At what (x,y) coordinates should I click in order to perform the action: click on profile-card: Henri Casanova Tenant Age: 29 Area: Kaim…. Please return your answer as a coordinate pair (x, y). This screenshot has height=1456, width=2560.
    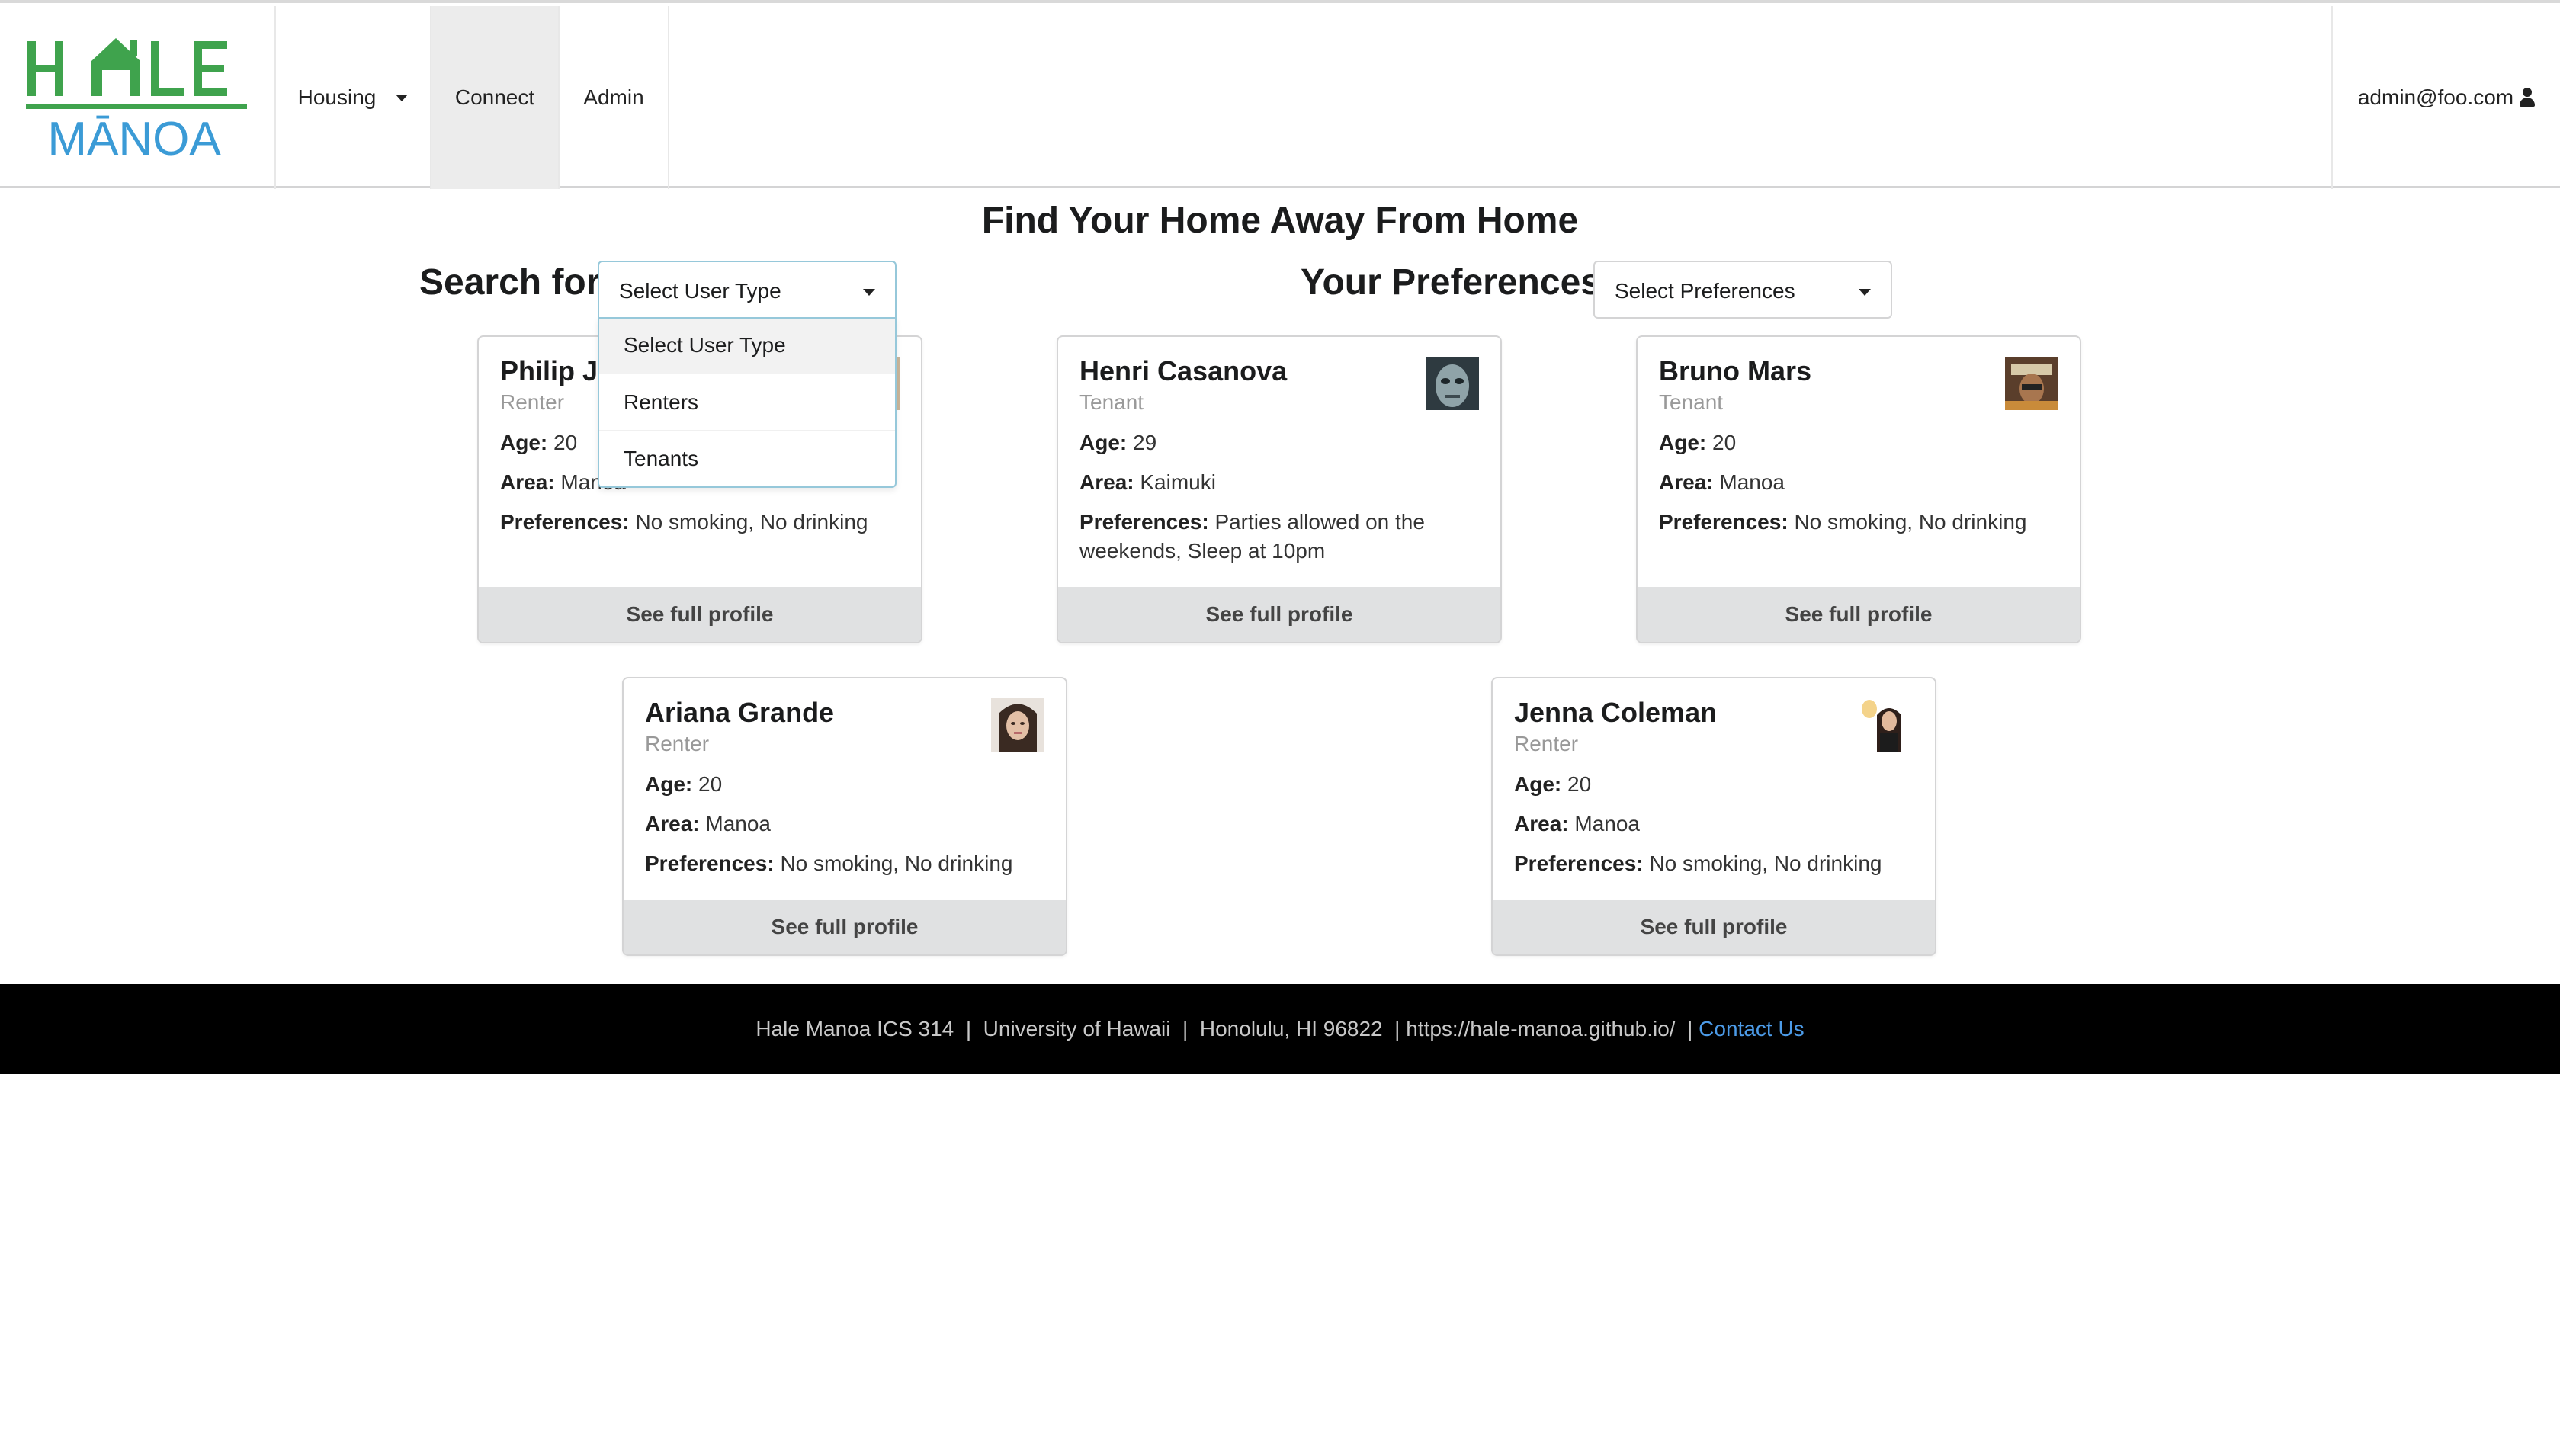
    Looking at the image, I should click on (1280, 489).